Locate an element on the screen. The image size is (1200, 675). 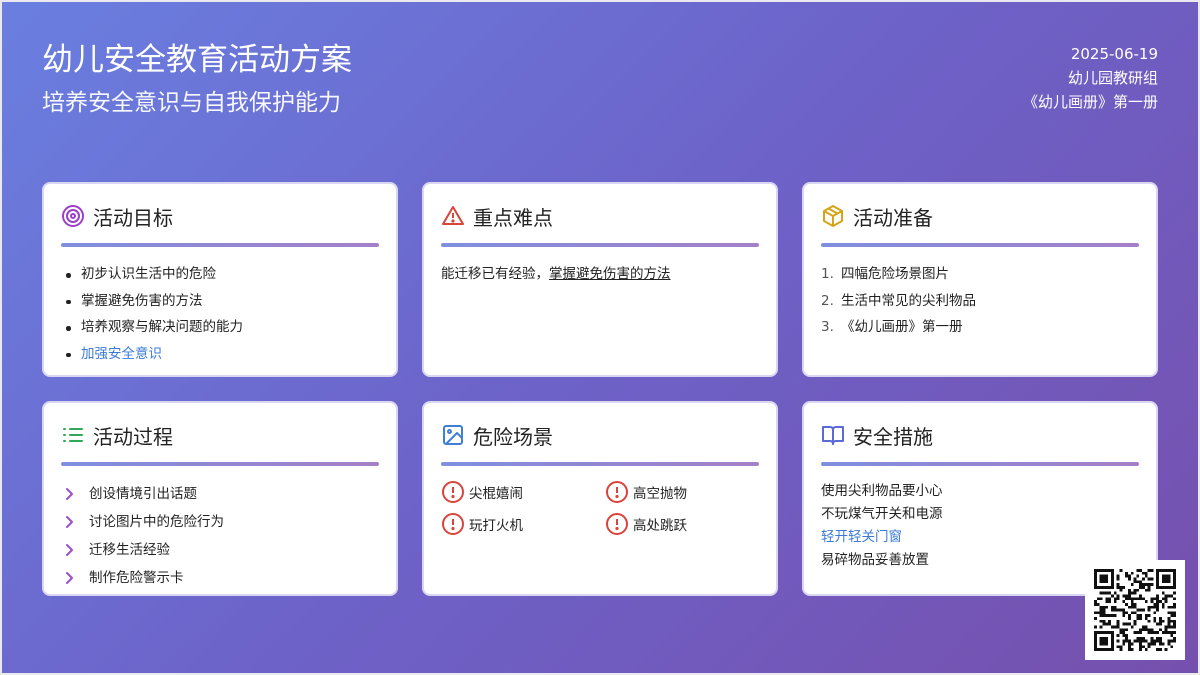
list-item: 迁移生活经验 is located at coordinates (220, 550).